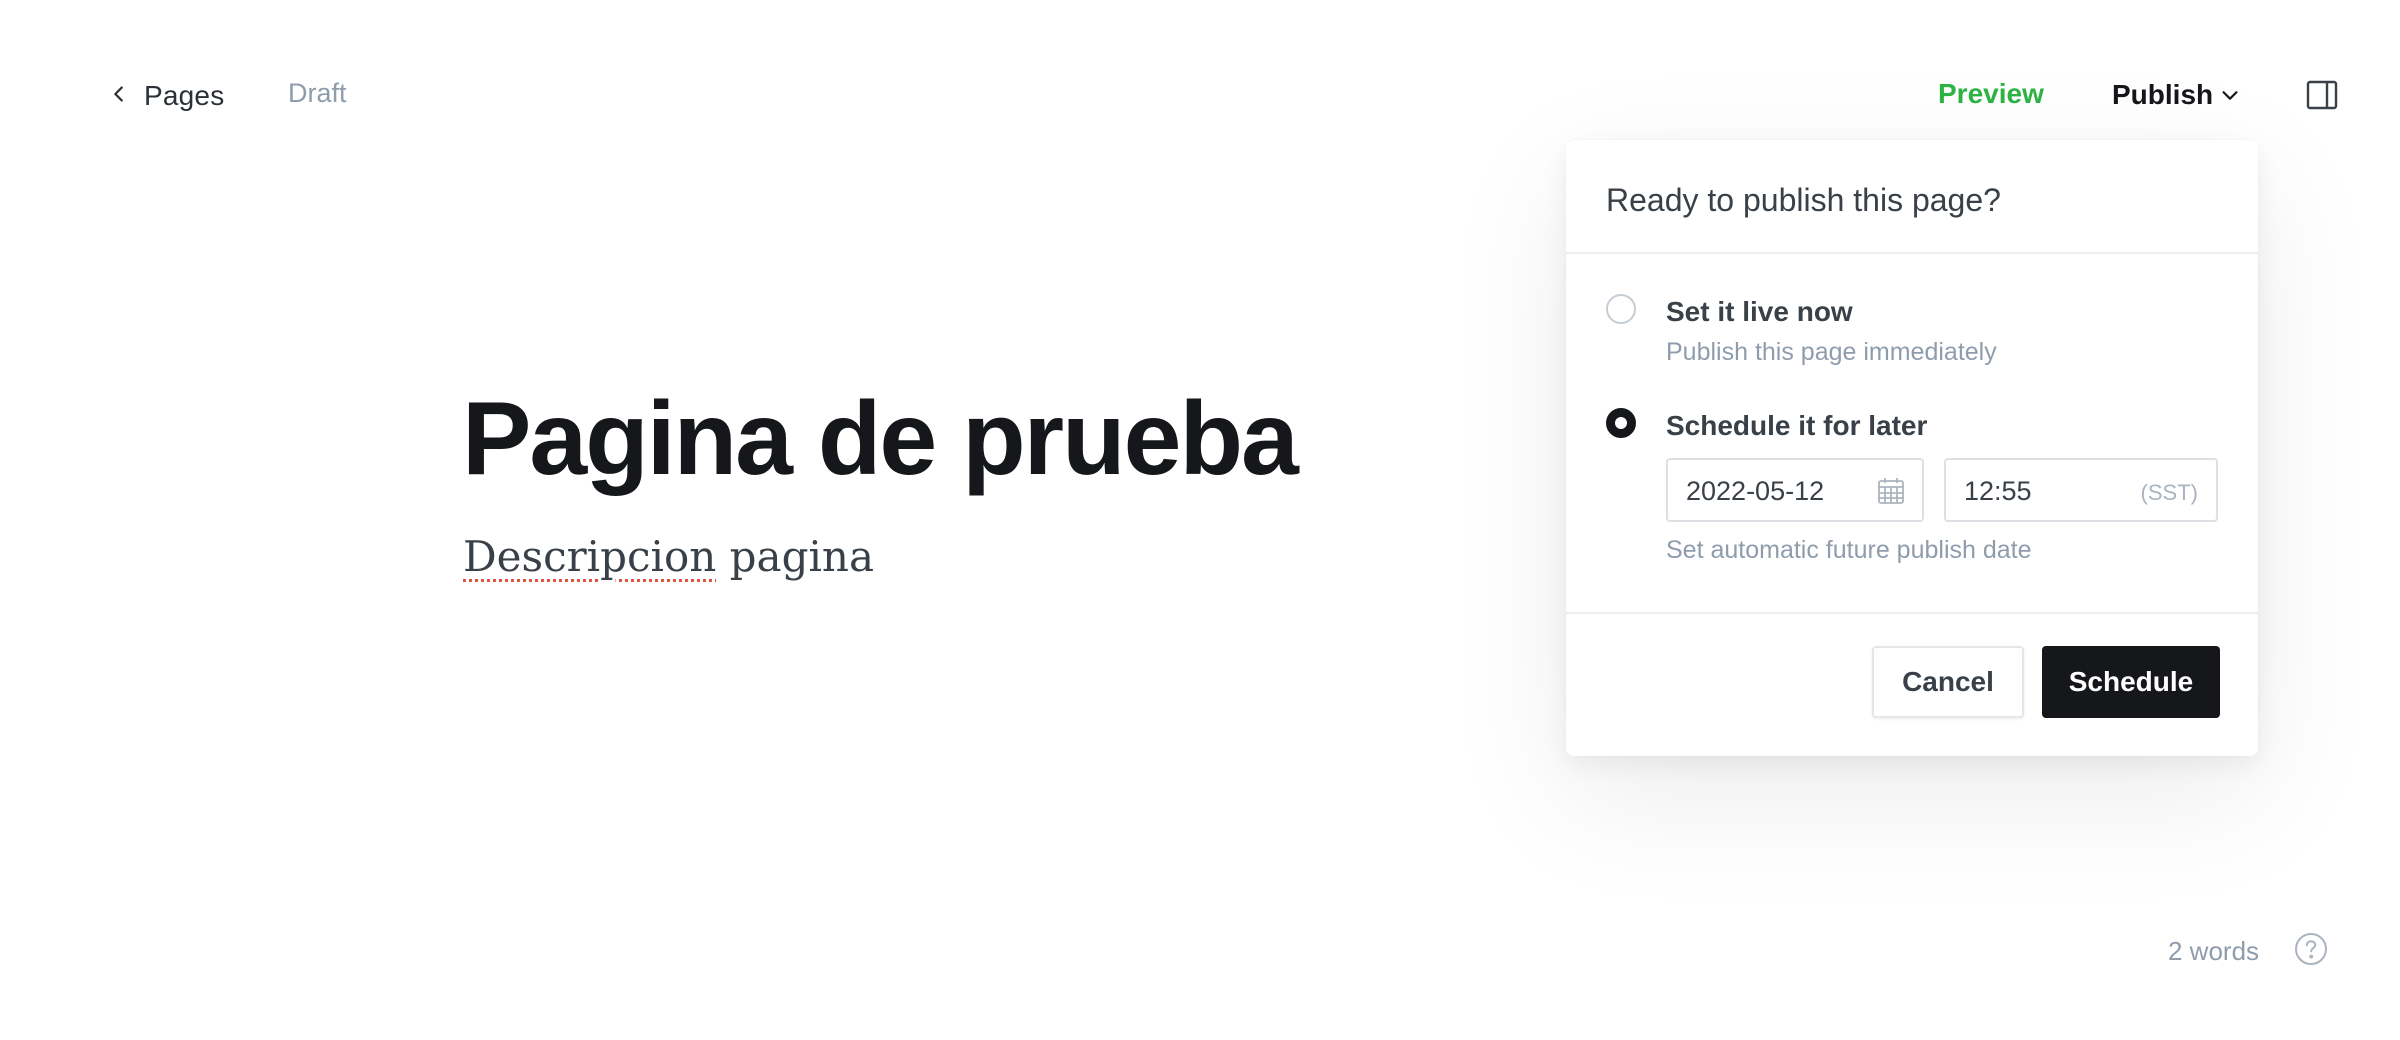  I want to click on popover-title: Ready to publish this page?, so click(1803, 200).